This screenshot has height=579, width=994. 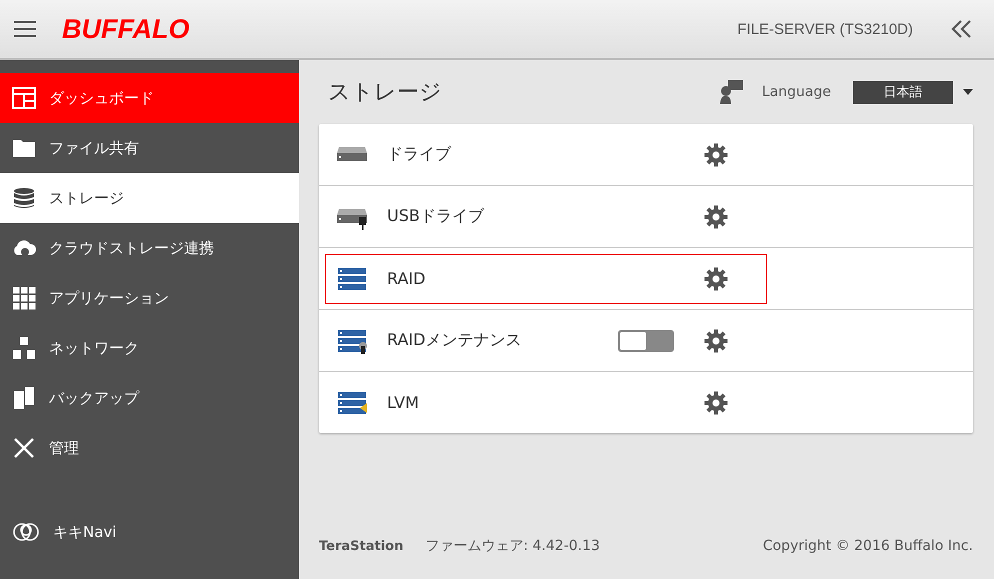 I want to click on sidebar-item: キキNavi, so click(x=149, y=532).